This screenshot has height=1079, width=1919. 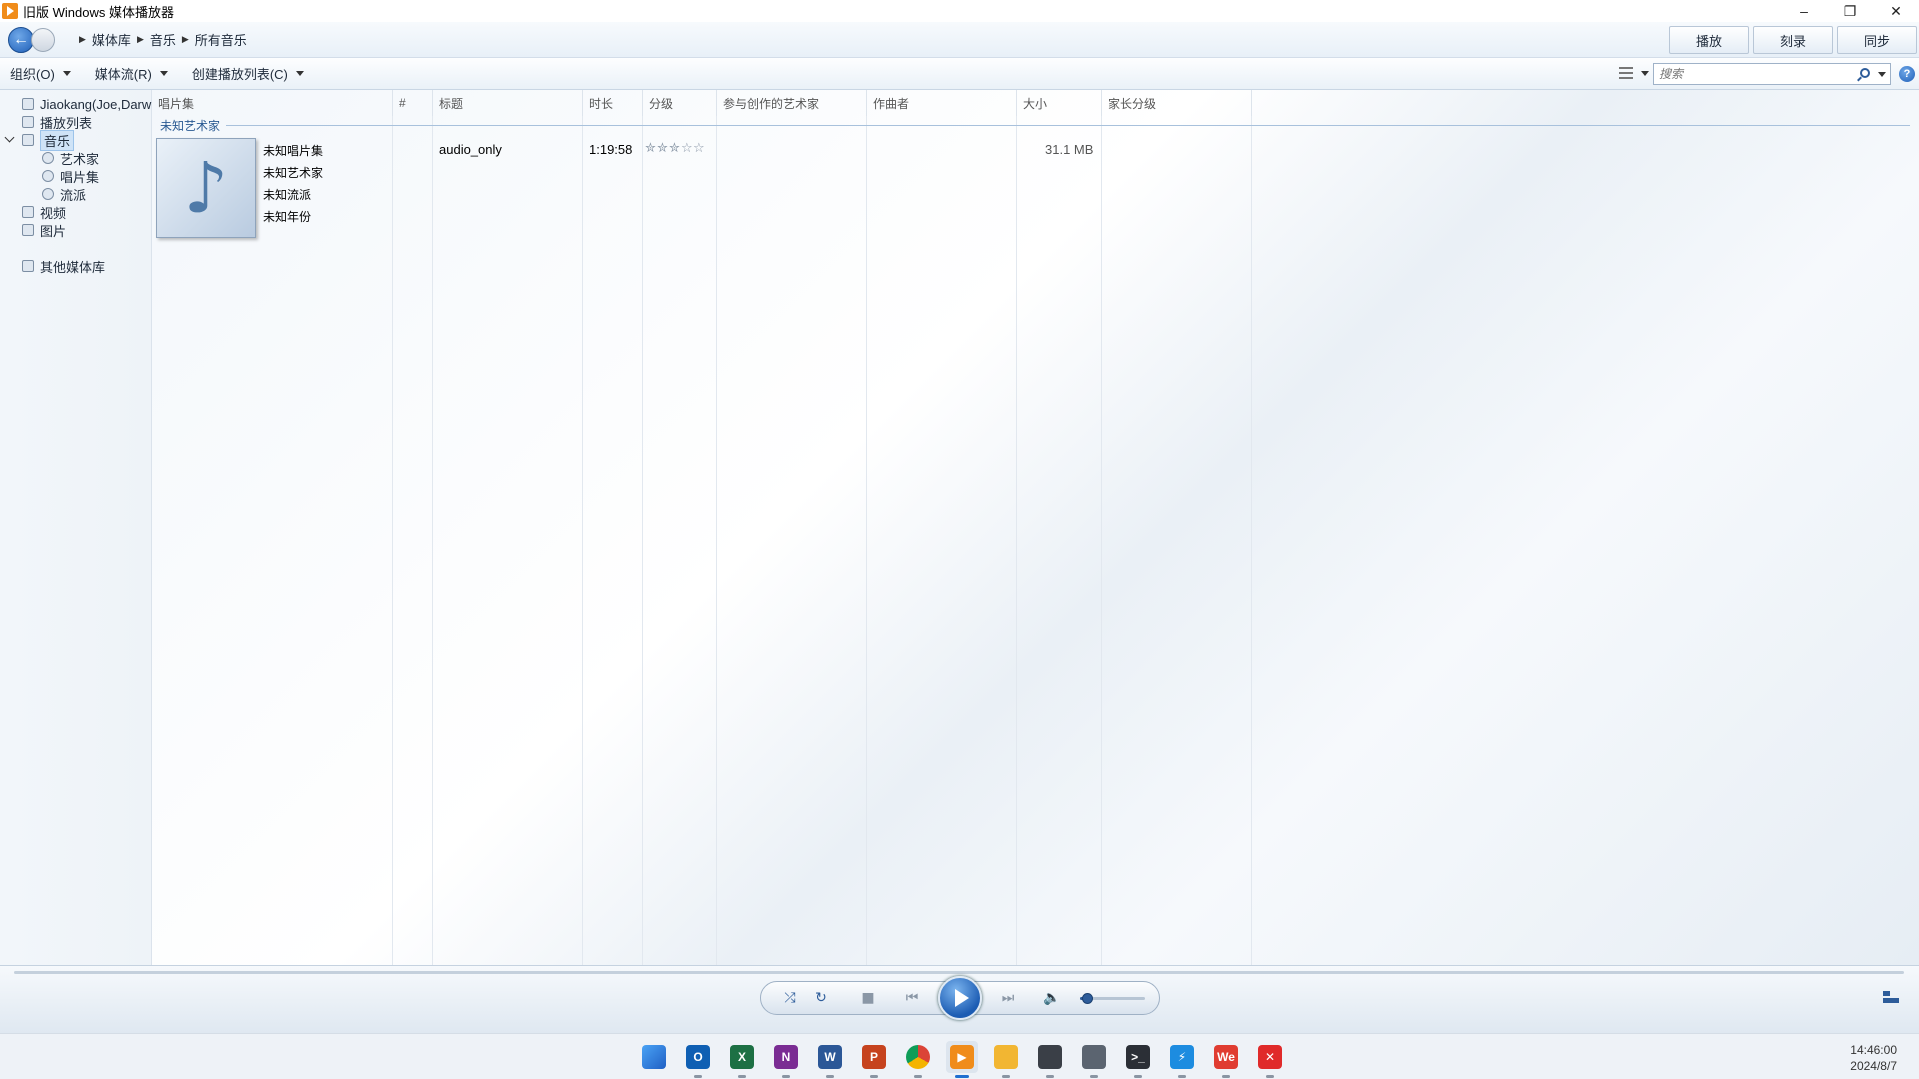 I want to click on sidebar-item-music: 音乐, so click(x=48, y=140).